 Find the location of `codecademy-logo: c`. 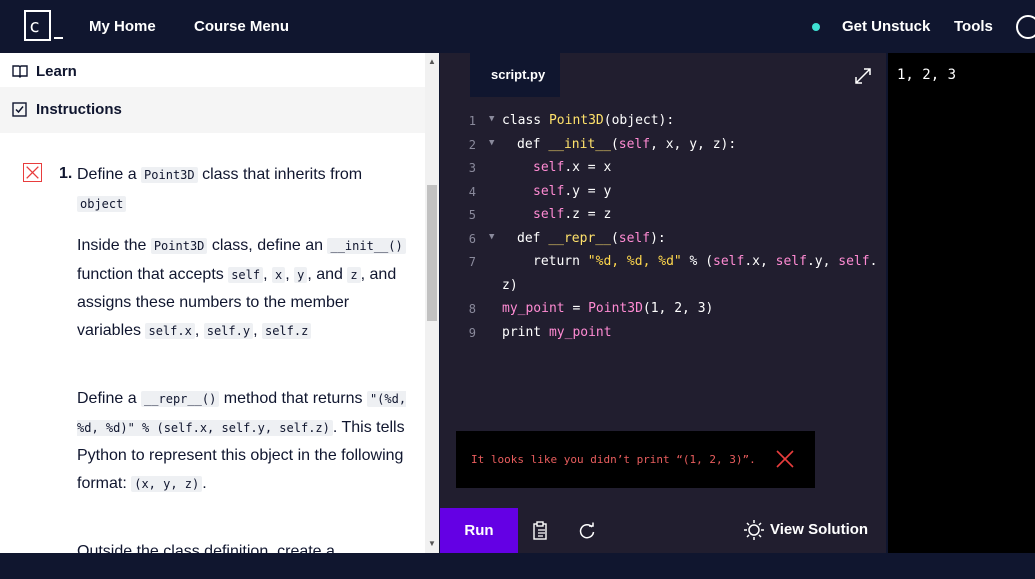

codecademy-logo: c is located at coordinates (44, 26).